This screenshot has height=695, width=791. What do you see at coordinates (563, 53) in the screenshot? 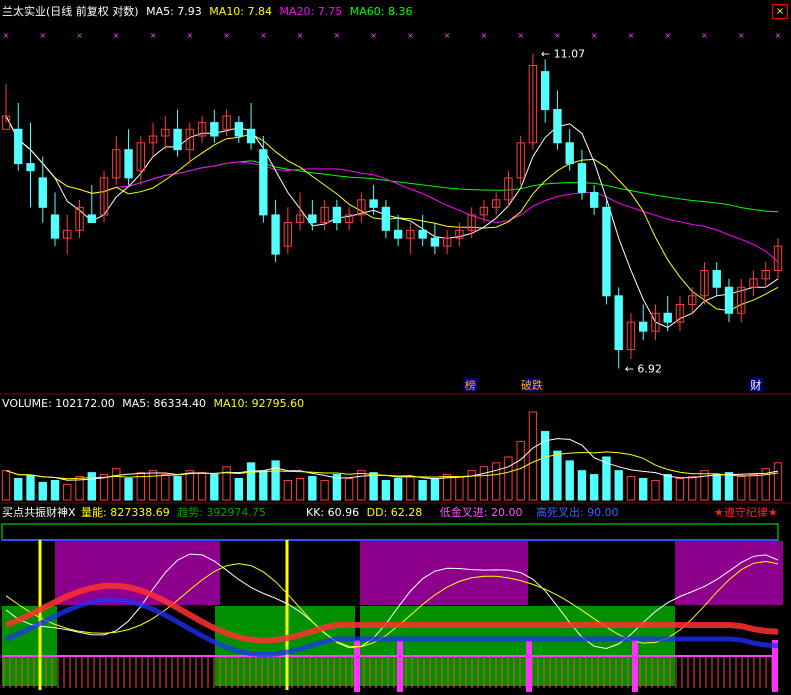
I see `high-label: ← 11.07` at bounding box center [563, 53].